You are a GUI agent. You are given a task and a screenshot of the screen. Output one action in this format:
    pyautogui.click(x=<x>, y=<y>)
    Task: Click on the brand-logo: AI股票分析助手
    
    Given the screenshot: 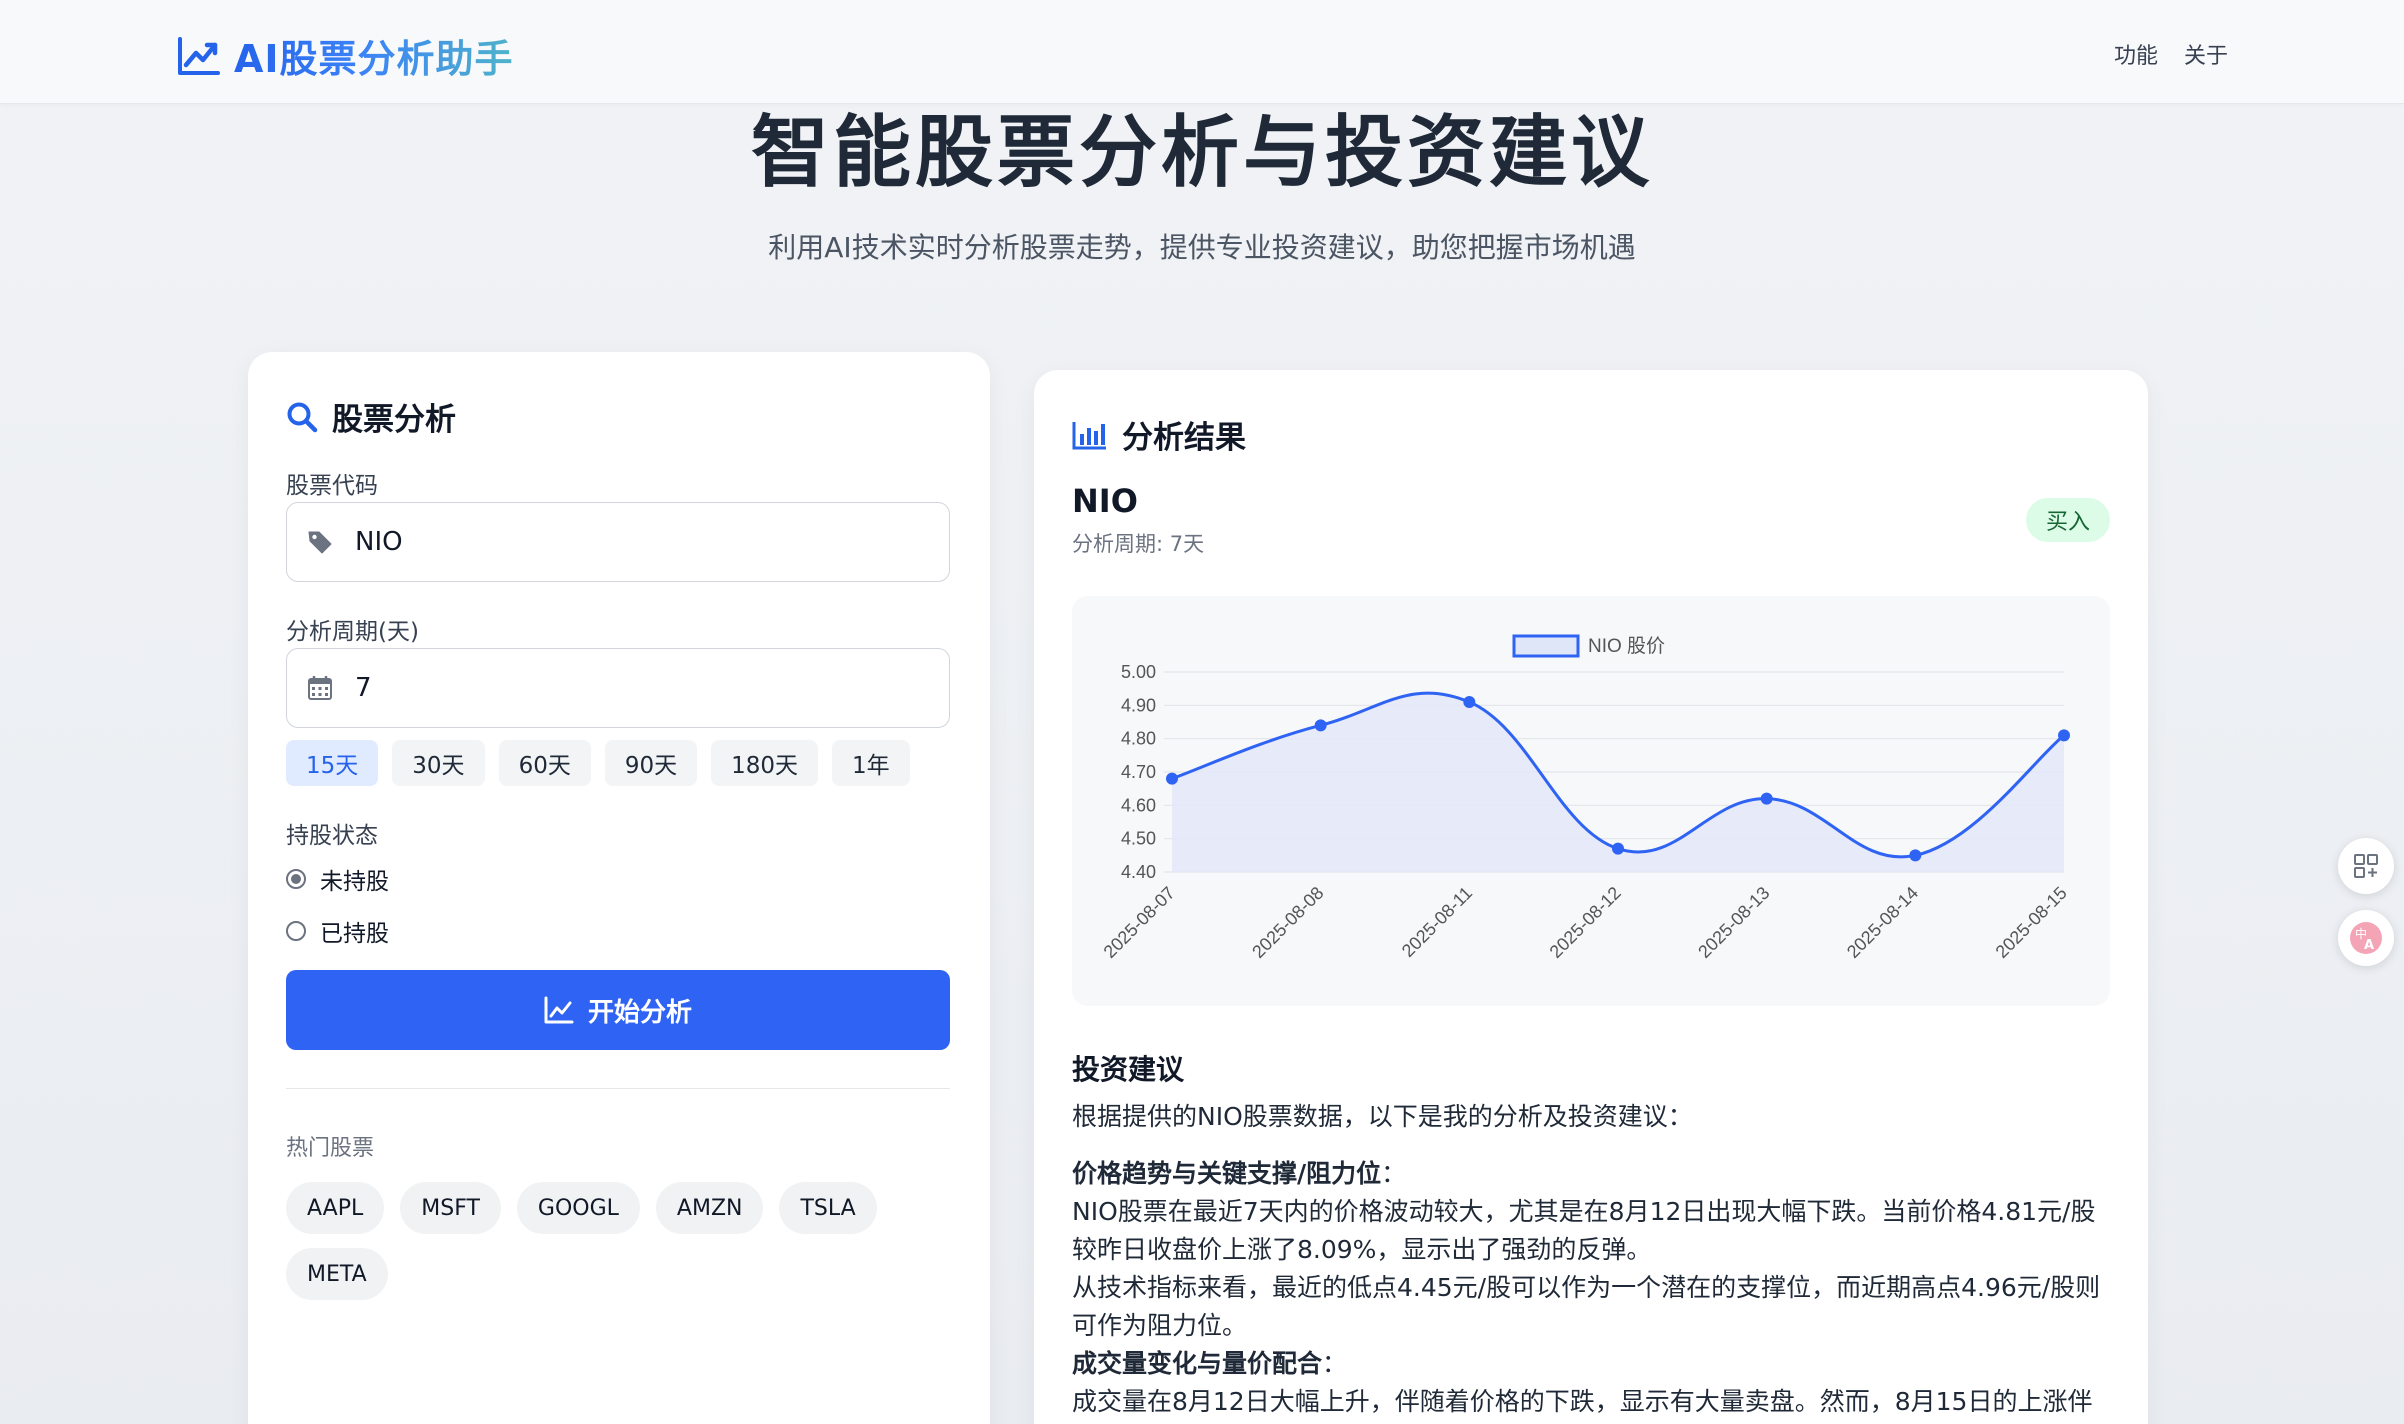 What is the action you would take?
    pyautogui.click(x=345, y=55)
    